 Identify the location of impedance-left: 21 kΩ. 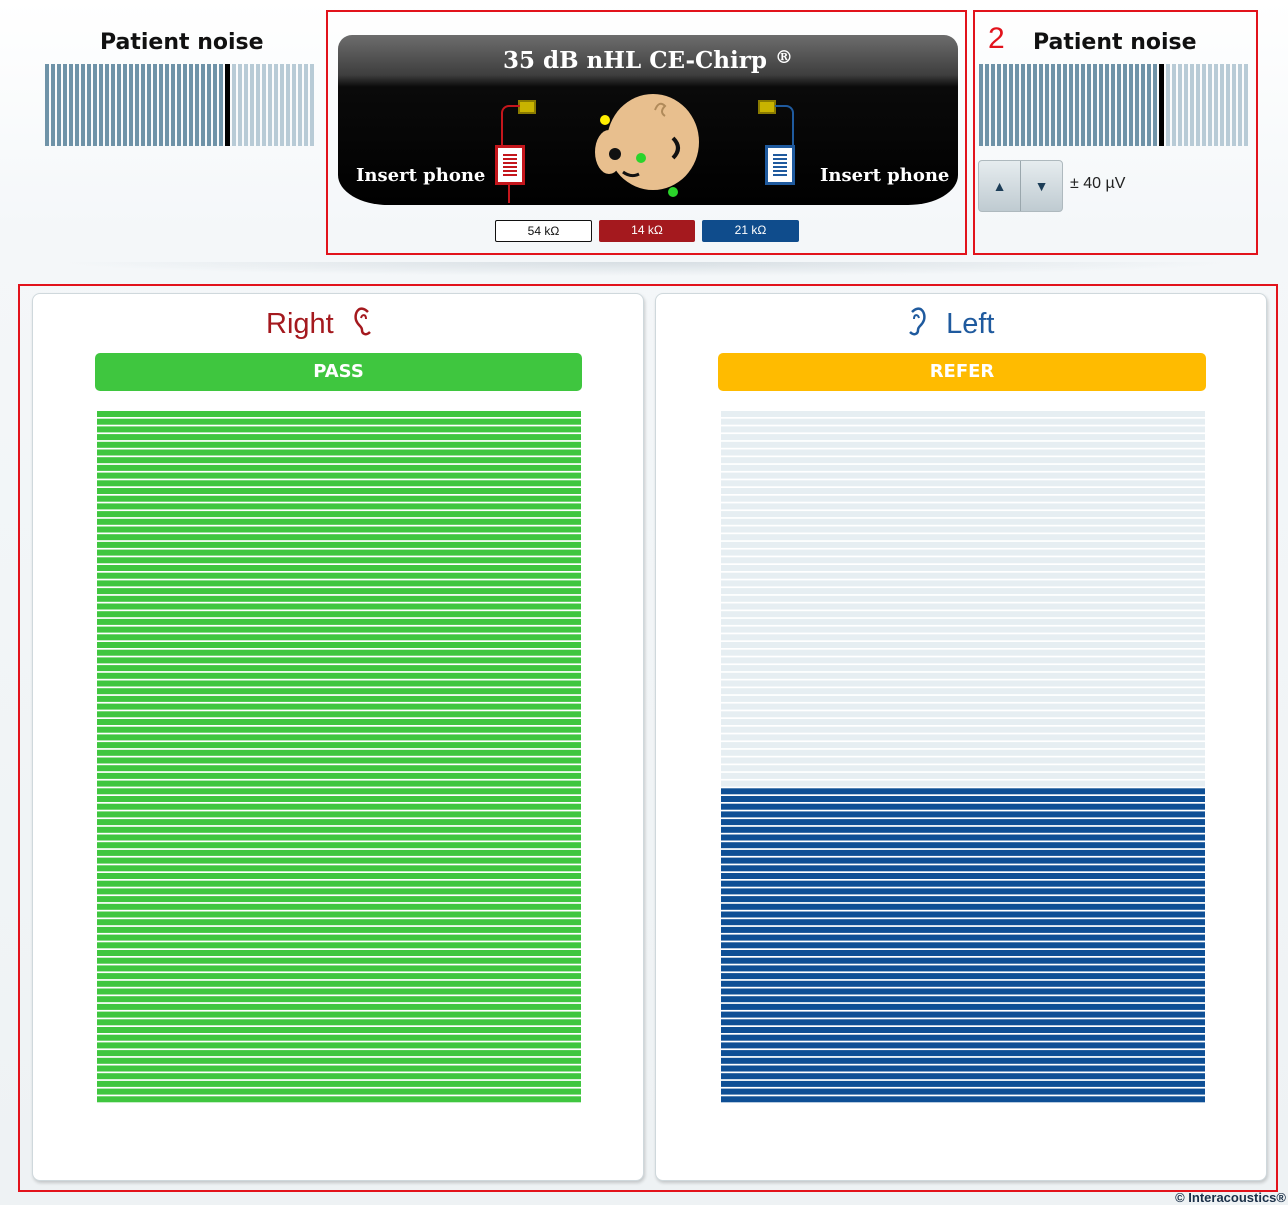
(750, 231).